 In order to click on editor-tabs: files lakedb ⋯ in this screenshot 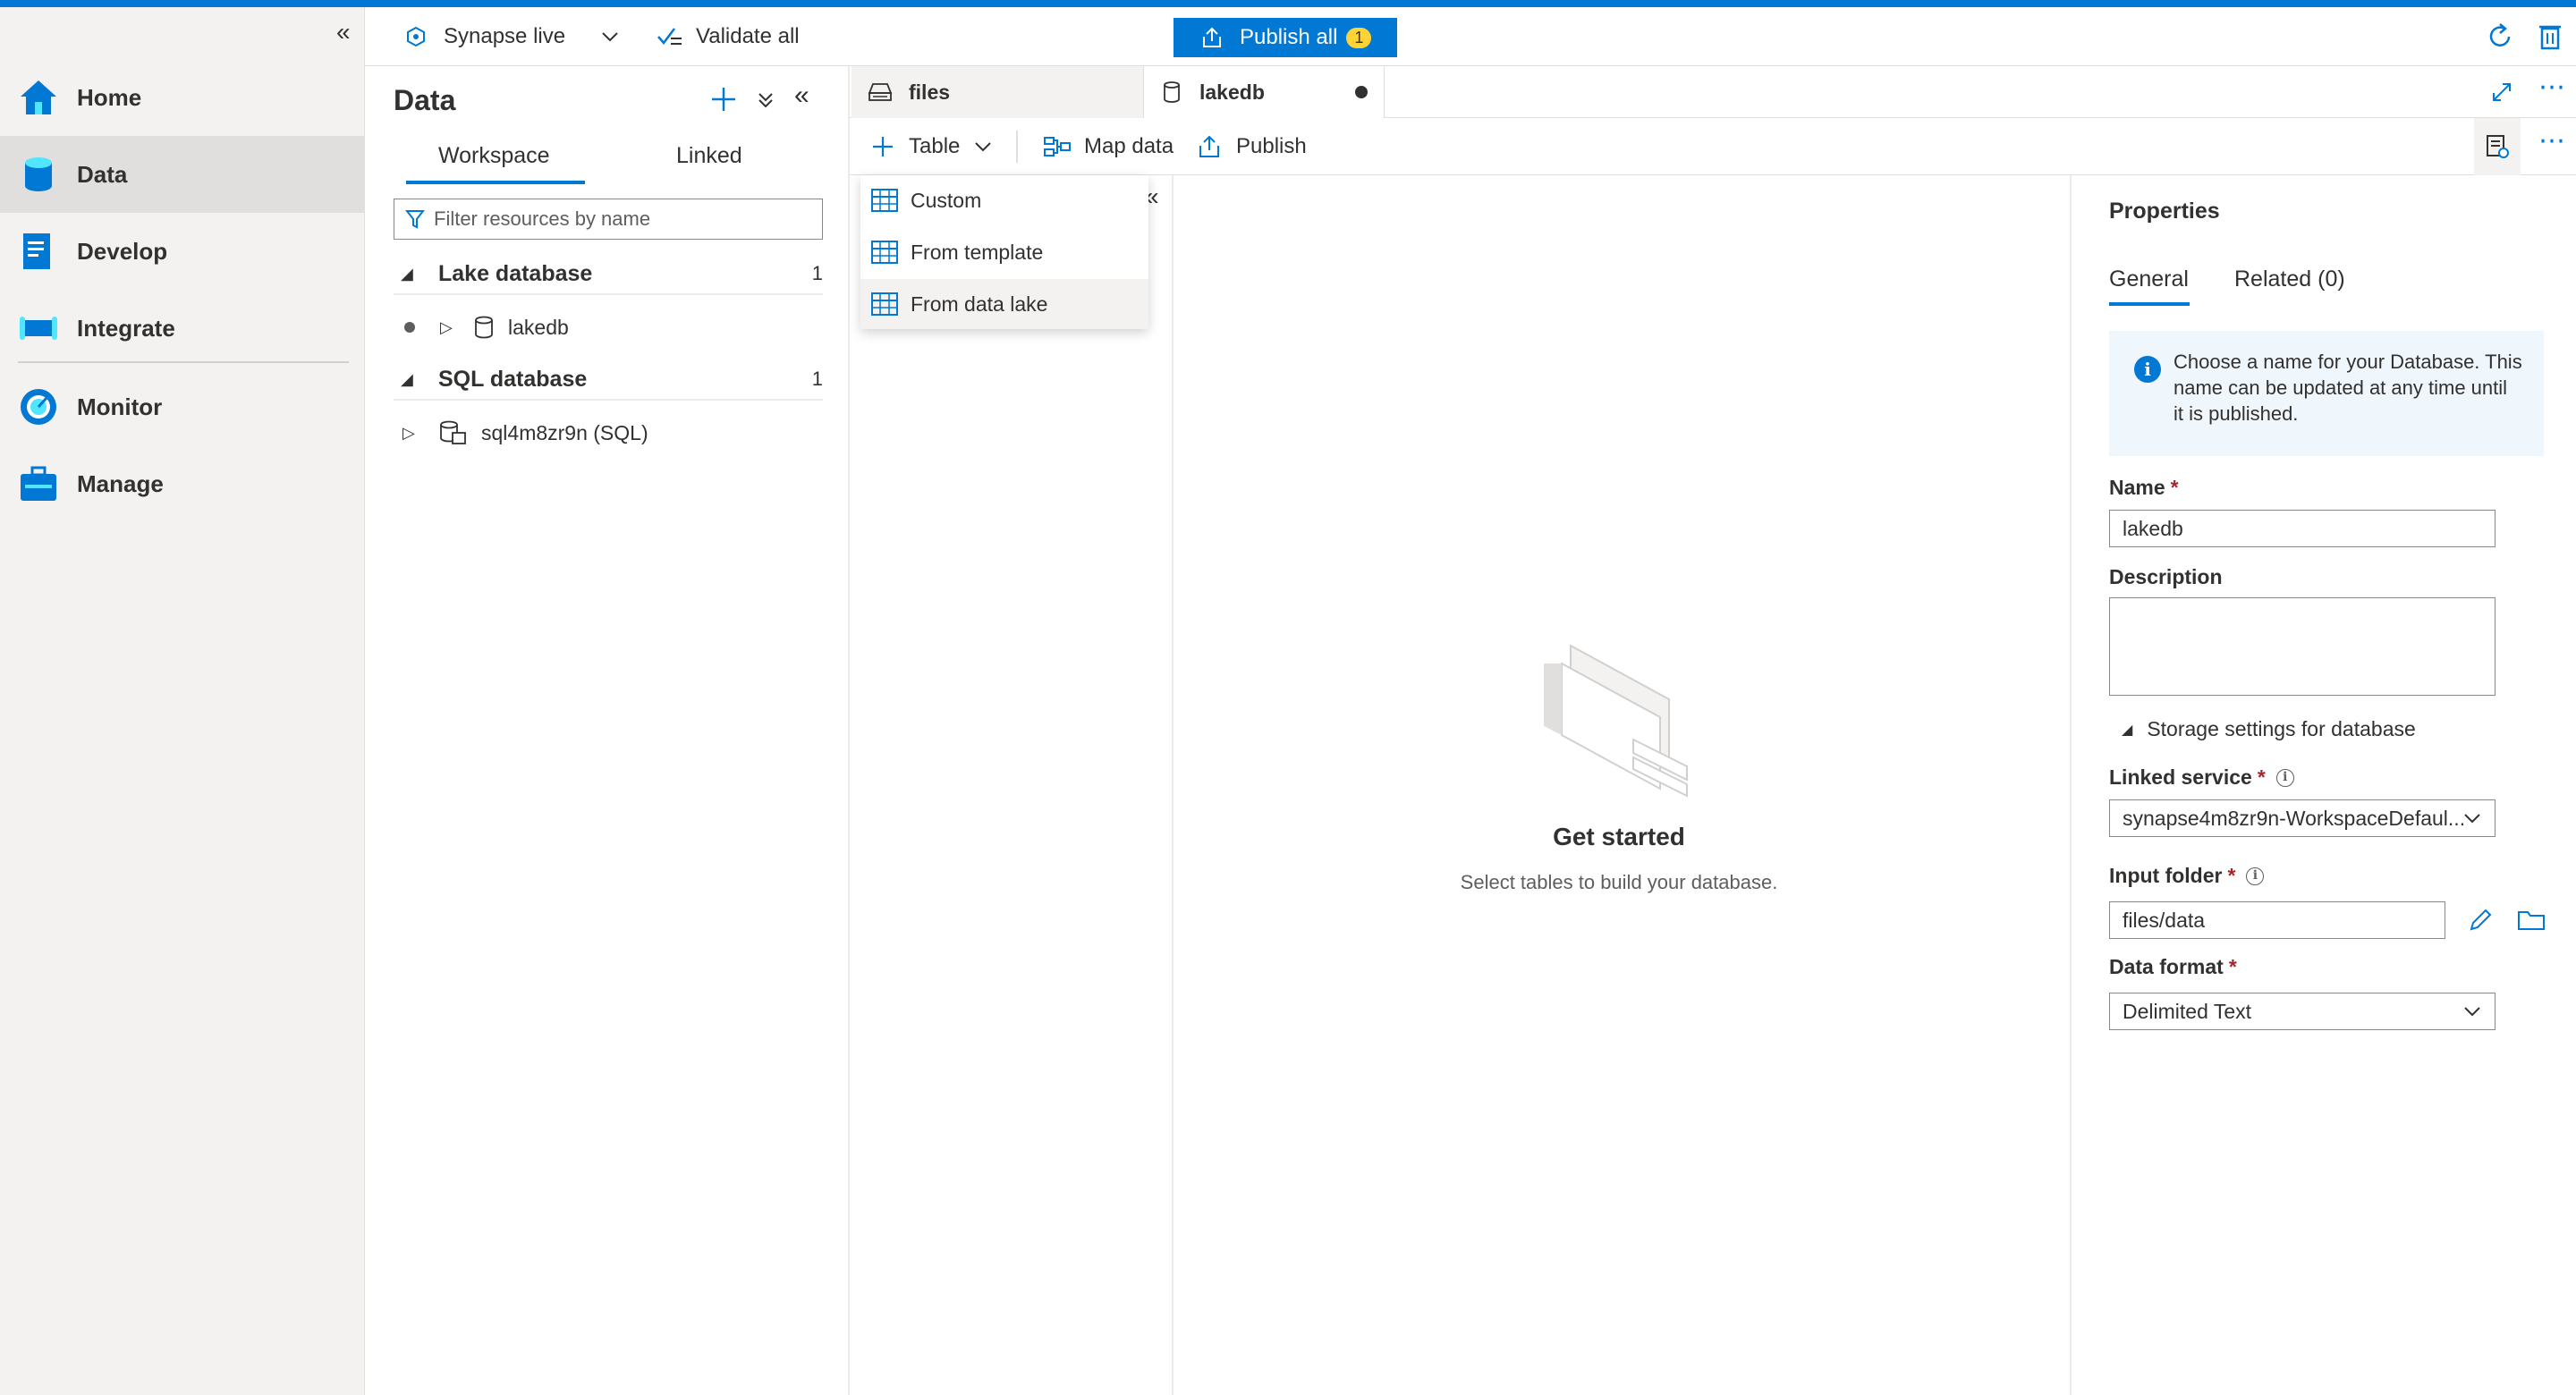, I will do `click(1713, 92)`.